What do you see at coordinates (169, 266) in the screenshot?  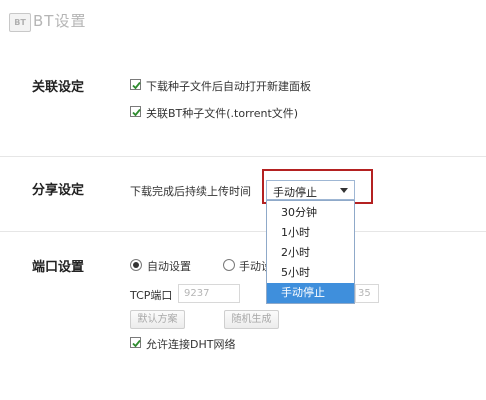 I see `auto-port-label: 自动设置` at bounding box center [169, 266].